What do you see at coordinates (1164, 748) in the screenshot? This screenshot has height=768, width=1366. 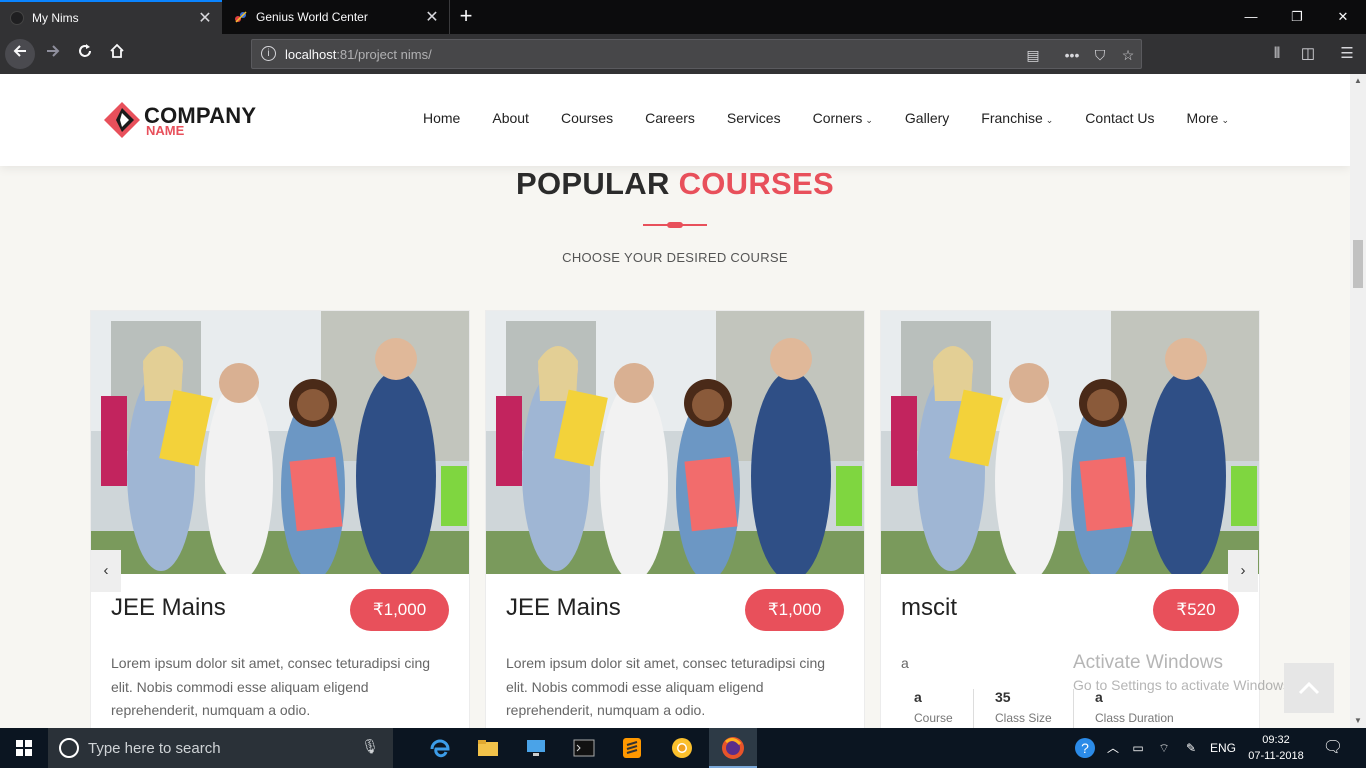 I see `wifi-icon: ⌔` at bounding box center [1164, 748].